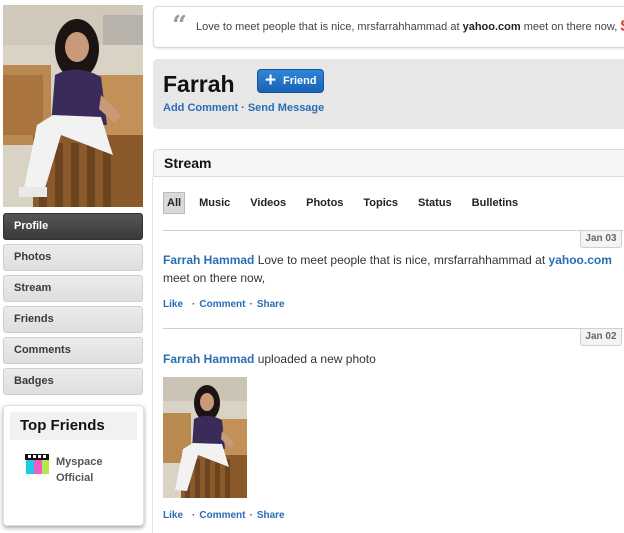 Image resolution: width=624 pixels, height=533 pixels. I want to click on entry-date-badge: Jan 03, so click(601, 239).